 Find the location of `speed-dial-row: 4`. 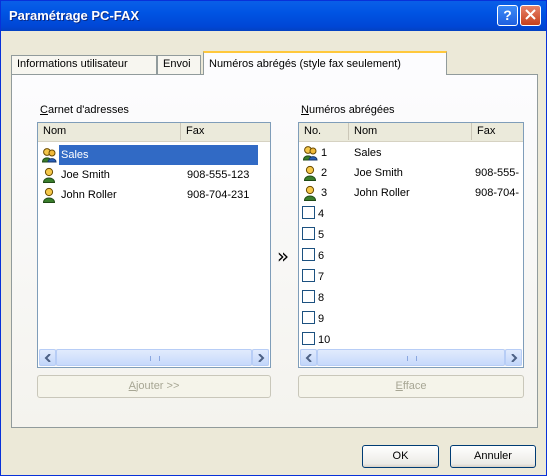

speed-dial-row: 4 is located at coordinates (411, 214).